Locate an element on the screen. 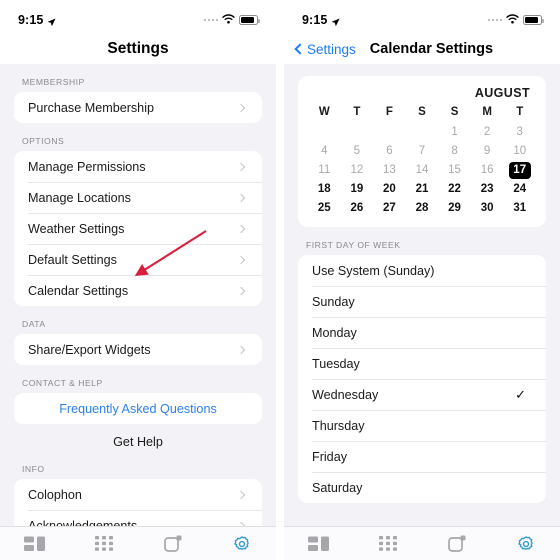 This screenshot has width=560, height=560. nav-bar-right: Settings Calendar Settings is located at coordinates (422, 49).